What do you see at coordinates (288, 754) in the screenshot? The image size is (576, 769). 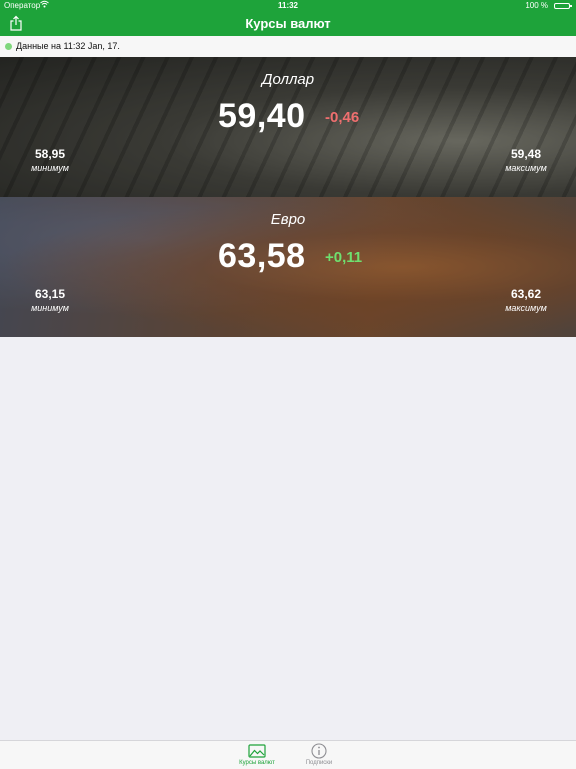 I see `tab-bar: Курсы валют Подписки` at bounding box center [288, 754].